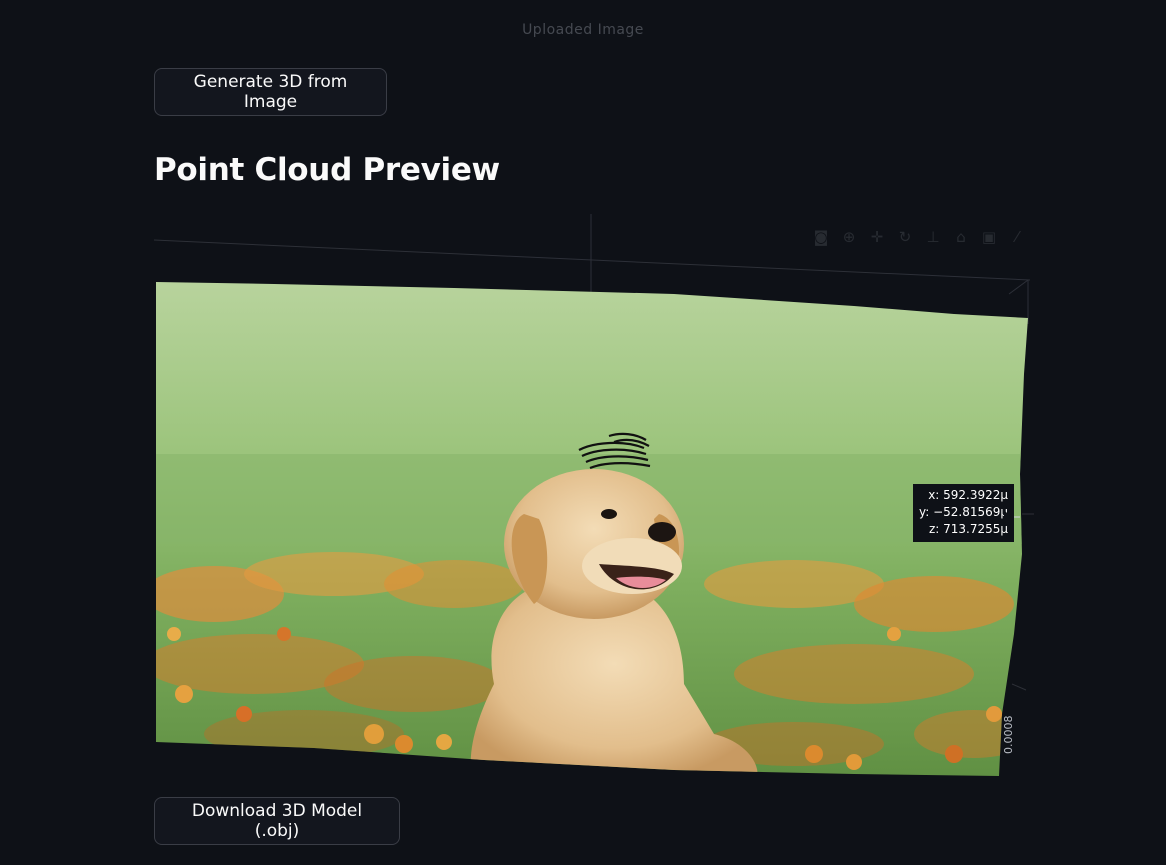 The image size is (1166, 865). What do you see at coordinates (849, 237) in the screenshot?
I see `zoom-icon: ⊕` at bounding box center [849, 237].